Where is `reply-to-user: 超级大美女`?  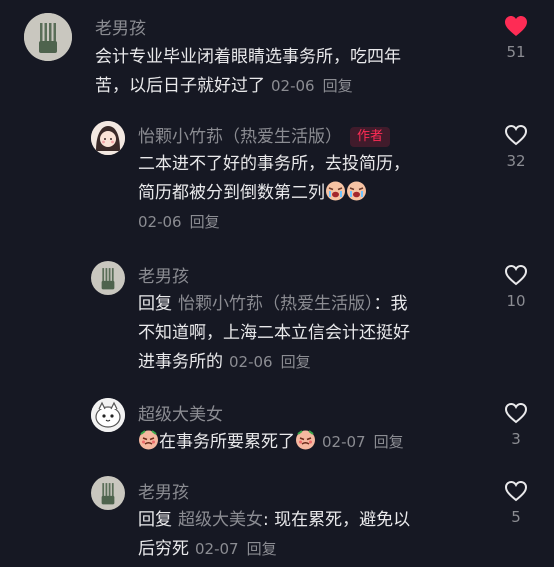
reply-to-user: 超级大美女 is located at coordinates (220, 520).